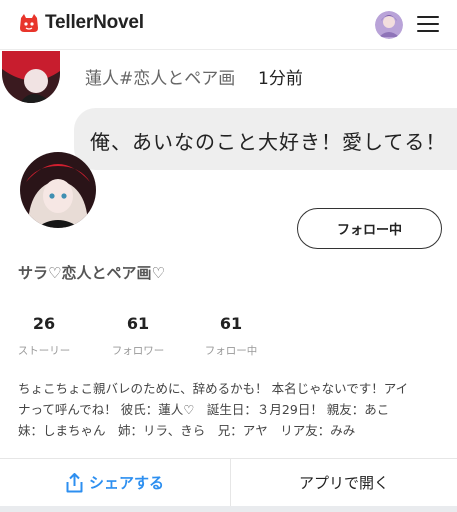 Image resolution: width=457 pixels, height=512 pixels. Describe the element at coordinates (74, 482) in the screenshot. I see `share-icon` at that location.